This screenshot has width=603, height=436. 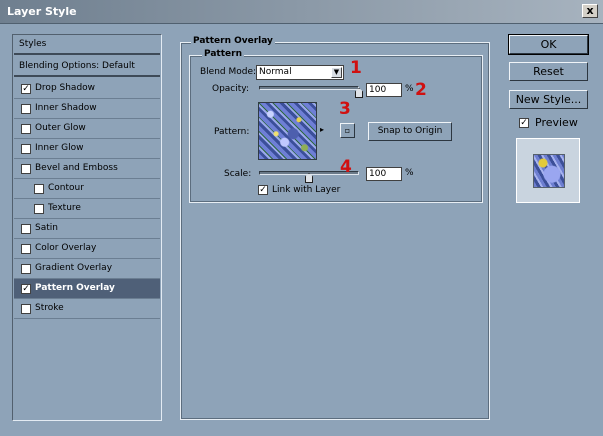 What do you see at coordinates (346, 167) in the screenshot?
I see `annotation-4: 4` at bounding box center [346, 167].